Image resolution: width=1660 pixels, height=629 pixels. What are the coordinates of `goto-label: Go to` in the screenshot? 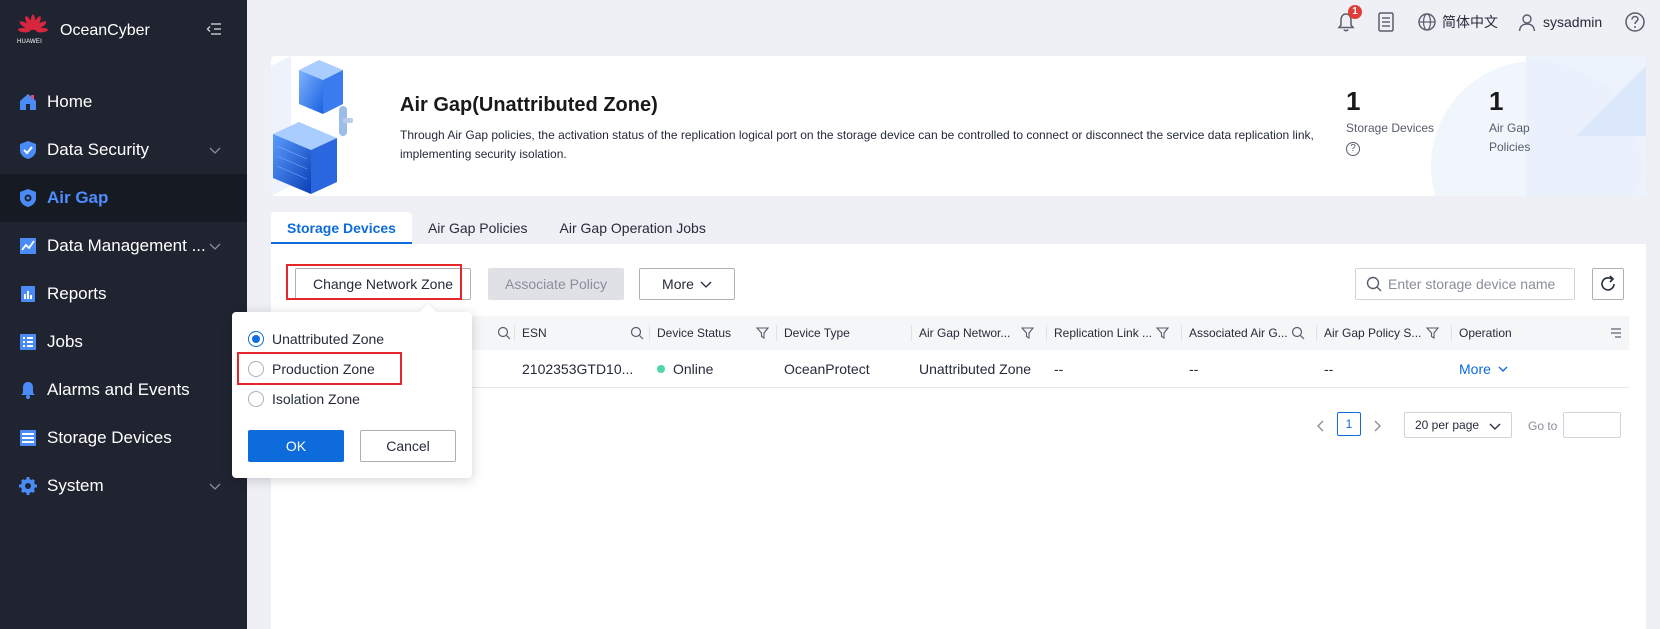 It's located at (1543, 426).